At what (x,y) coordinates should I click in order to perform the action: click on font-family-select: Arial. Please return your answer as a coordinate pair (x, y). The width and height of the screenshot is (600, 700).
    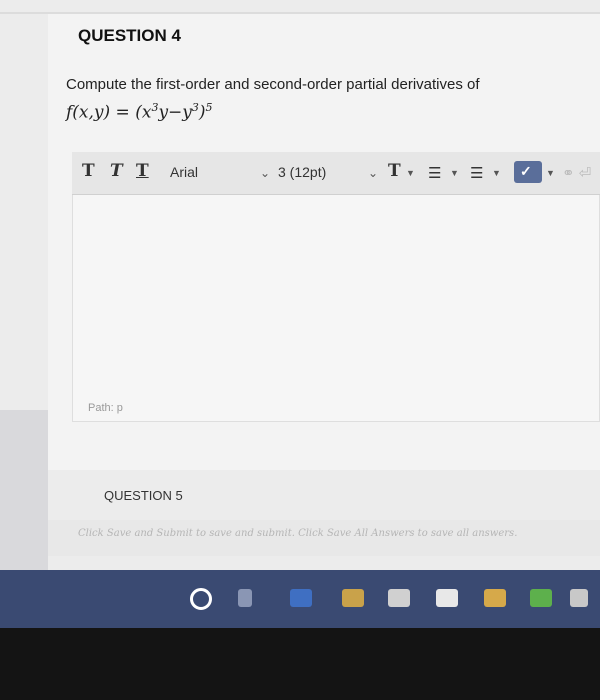
    Looking at the image, I should click on (184, 172).